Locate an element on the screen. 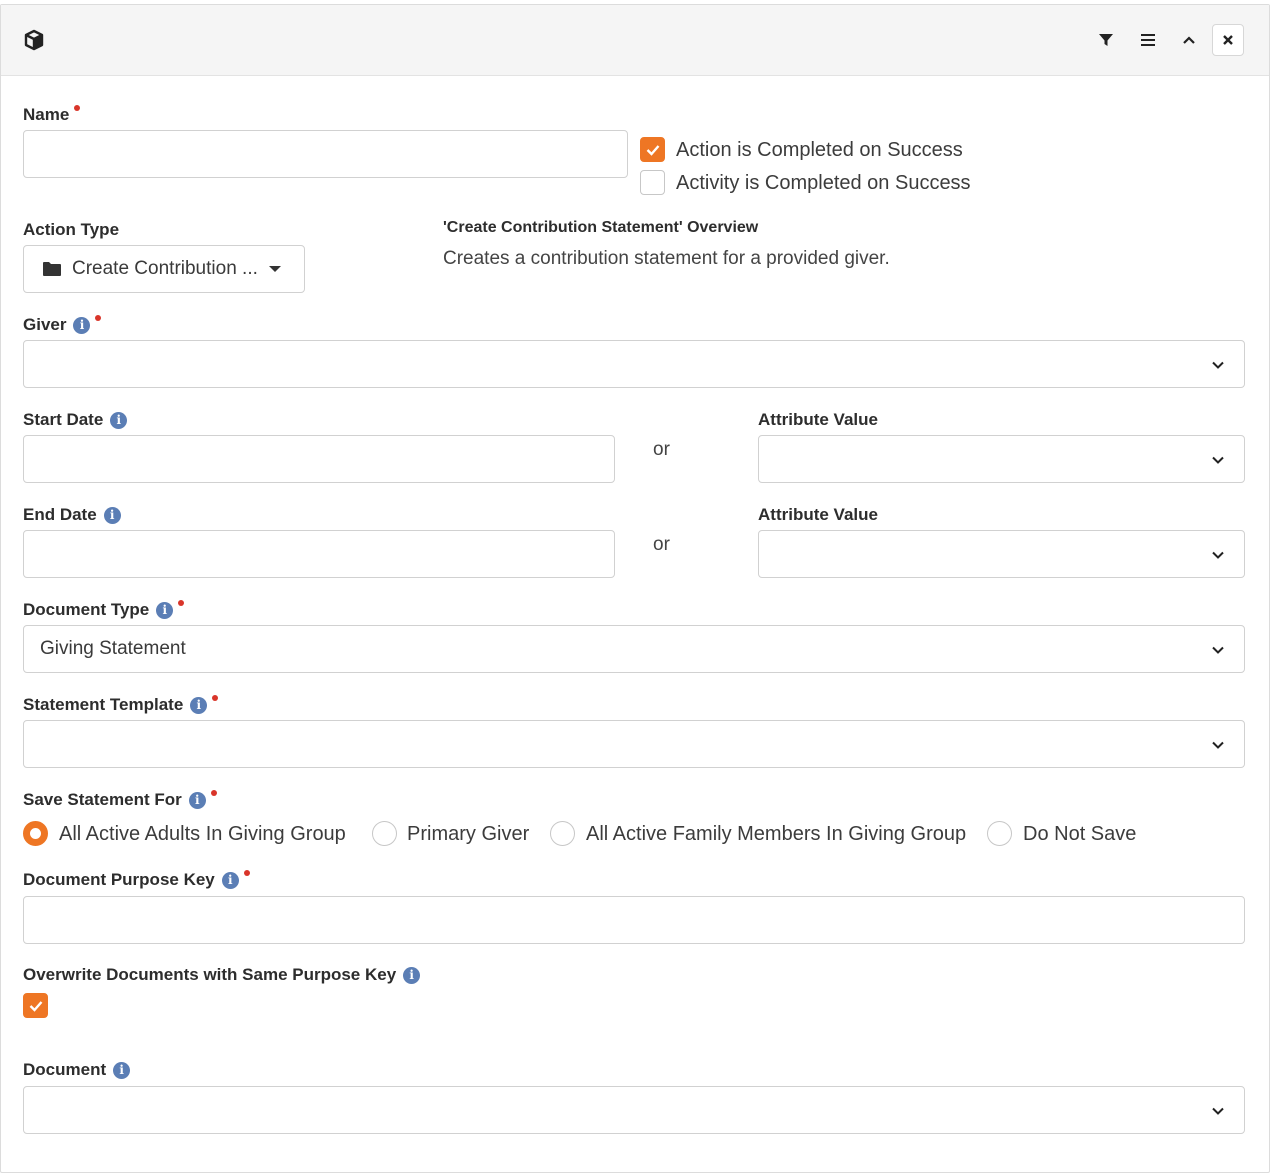 The width and height of the screenshot is (1271, 1174). statement-template-label: Statement Template i is located at coordinates (121, 705).